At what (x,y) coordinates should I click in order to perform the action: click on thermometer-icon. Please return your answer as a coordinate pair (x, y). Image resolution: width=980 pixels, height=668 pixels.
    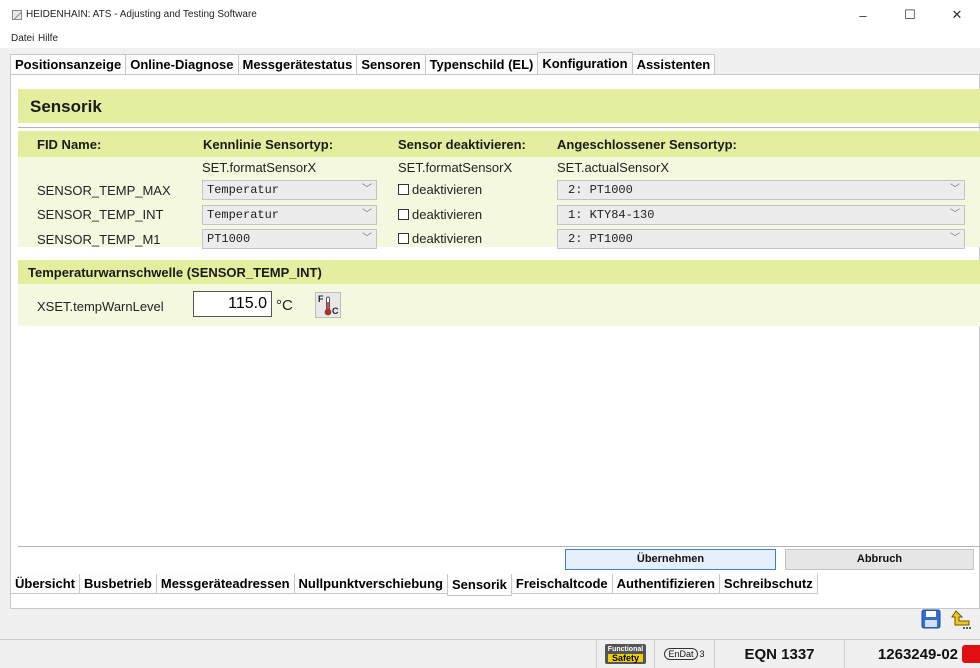
    Looking at the image, I should click on (328, 306).